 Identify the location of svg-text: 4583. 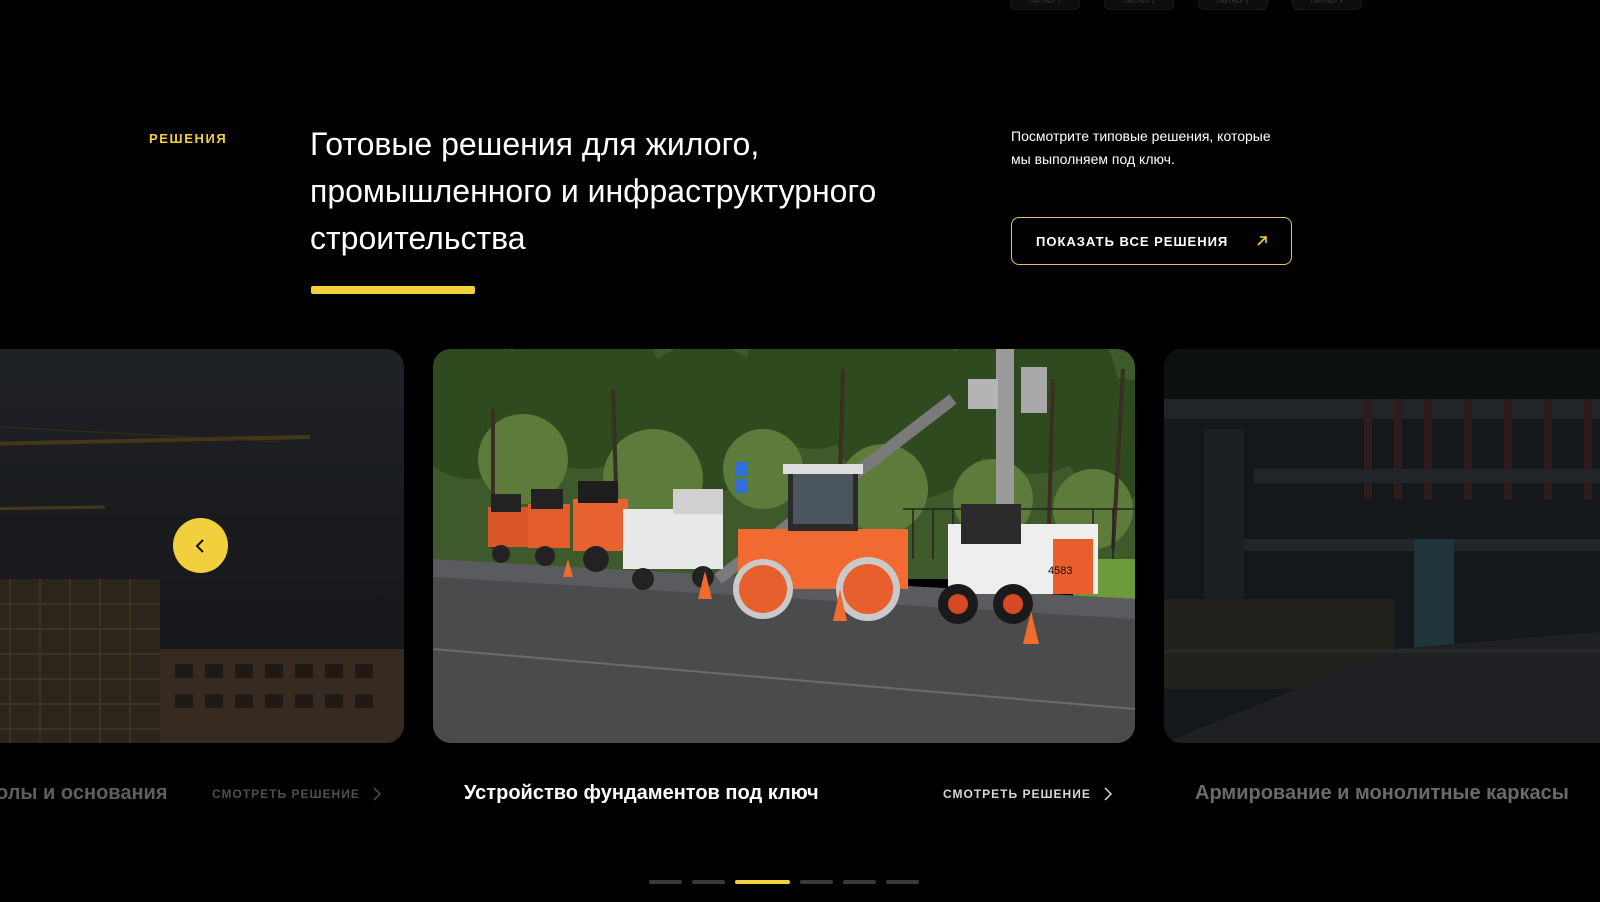
(1060, 571).